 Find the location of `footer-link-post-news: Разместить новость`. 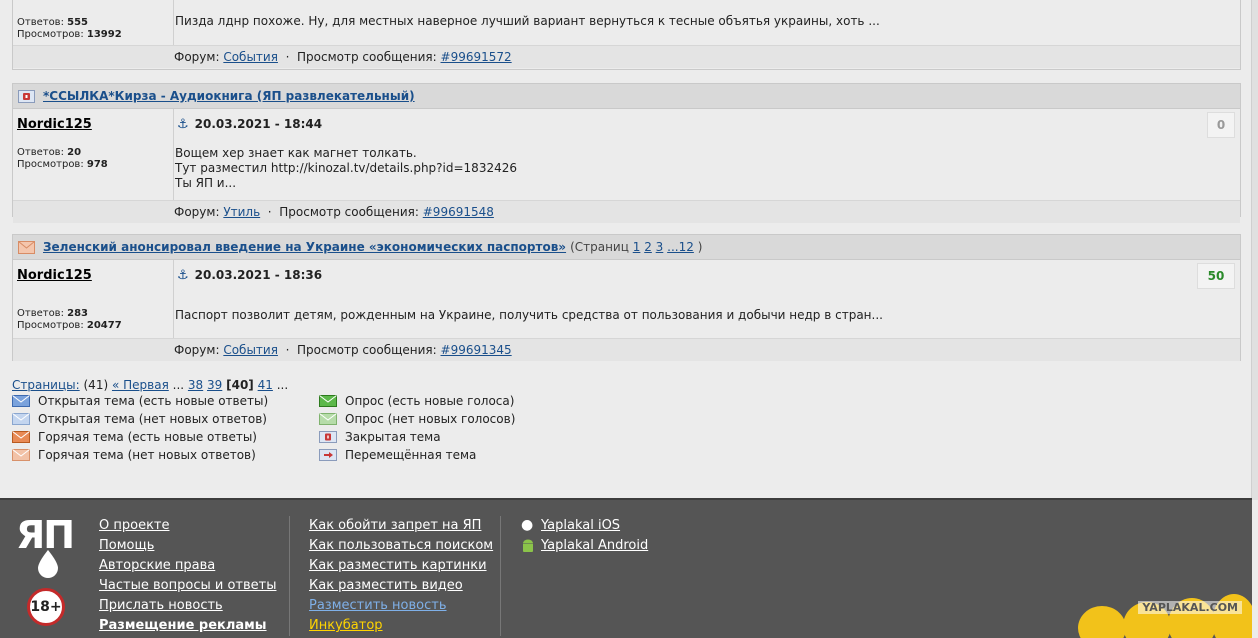

footer-link-post-news: Разместить новость is located at coordinates (378, 605).